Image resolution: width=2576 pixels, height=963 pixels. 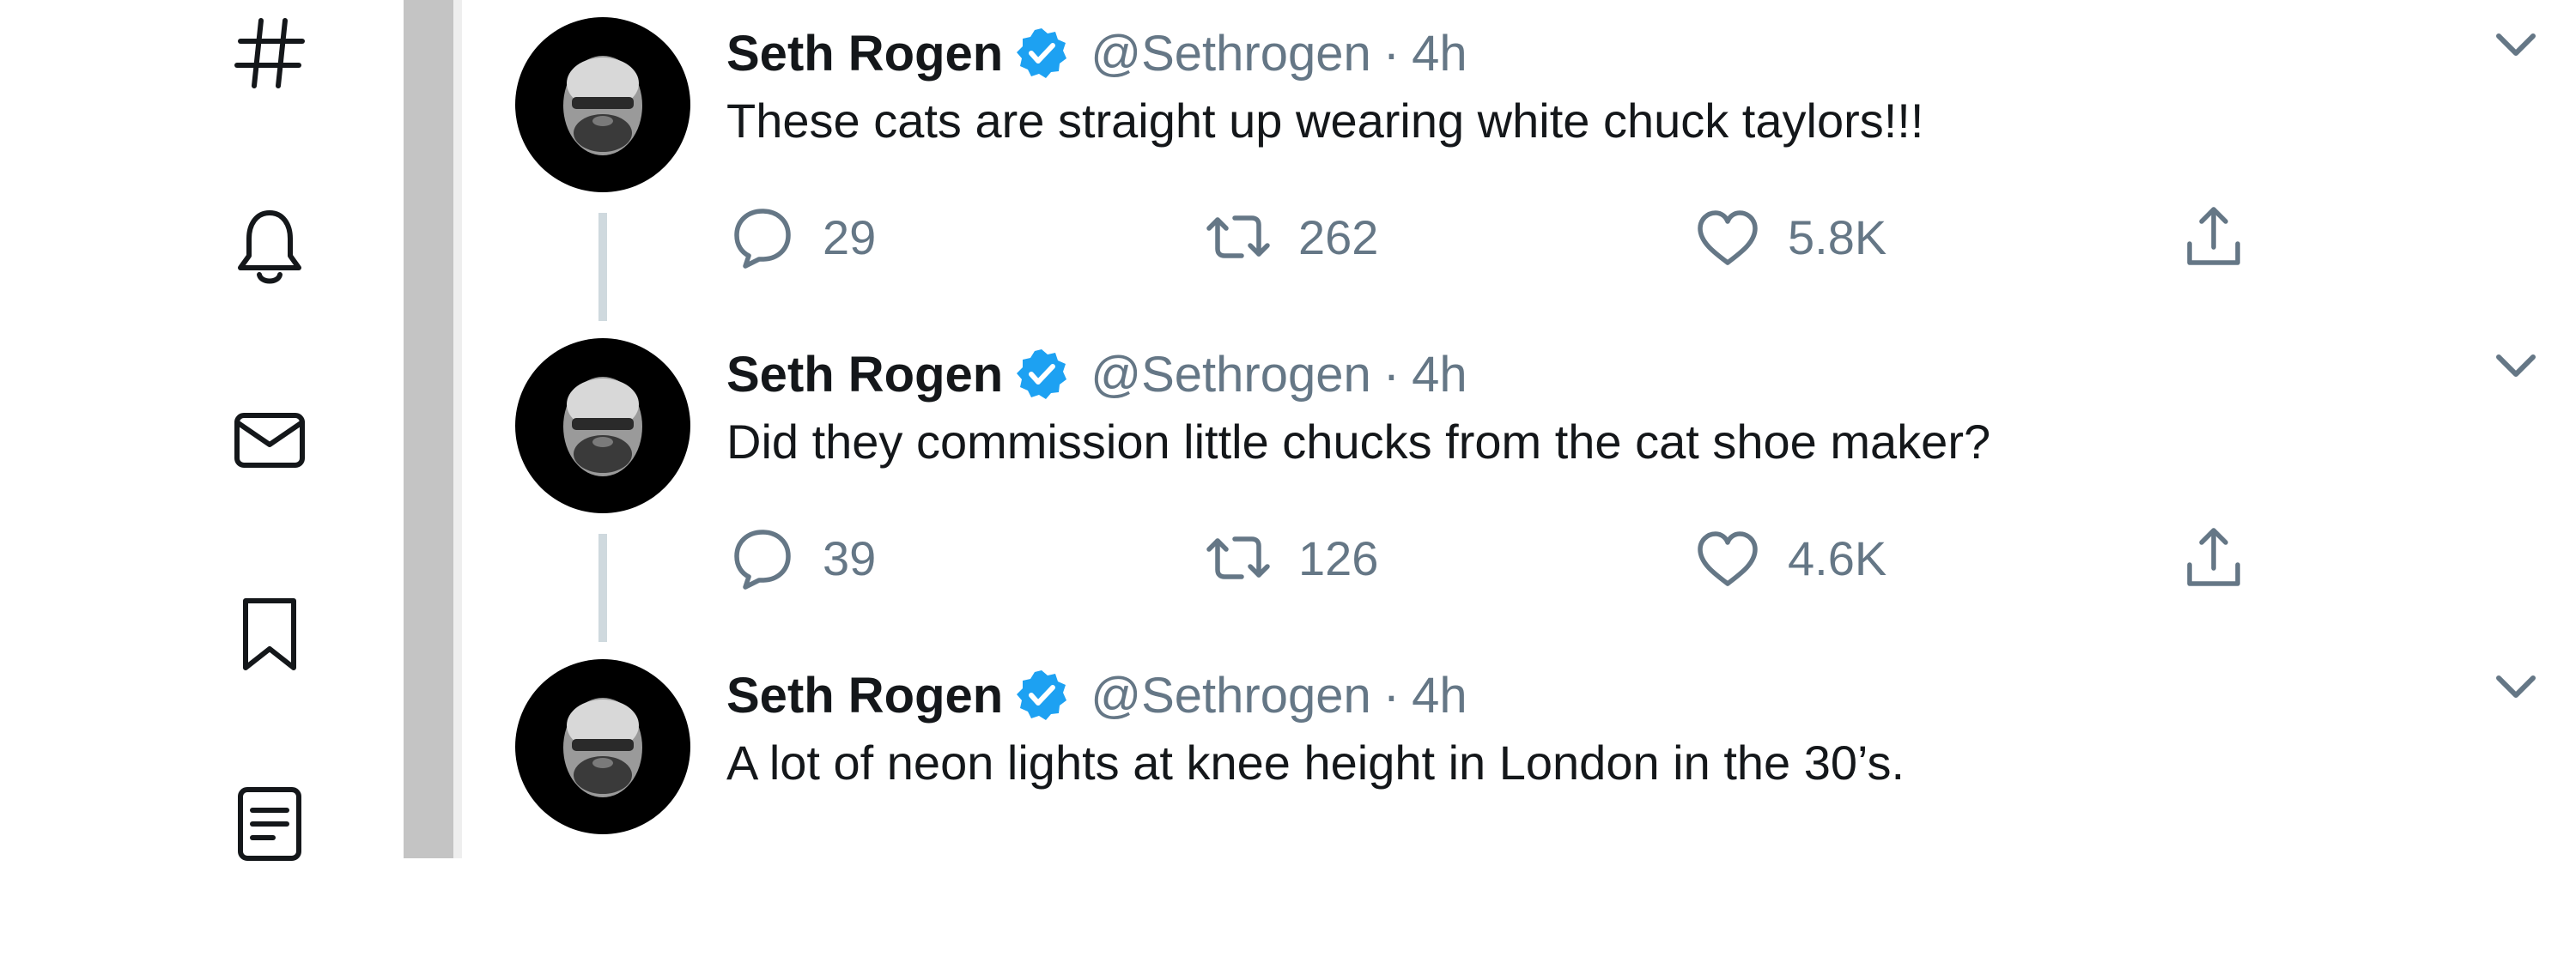 What do you see at coordinates (1338, 236) in the screenshot?
I see `retweet-count: 262` at bounding box center [1338, 236].